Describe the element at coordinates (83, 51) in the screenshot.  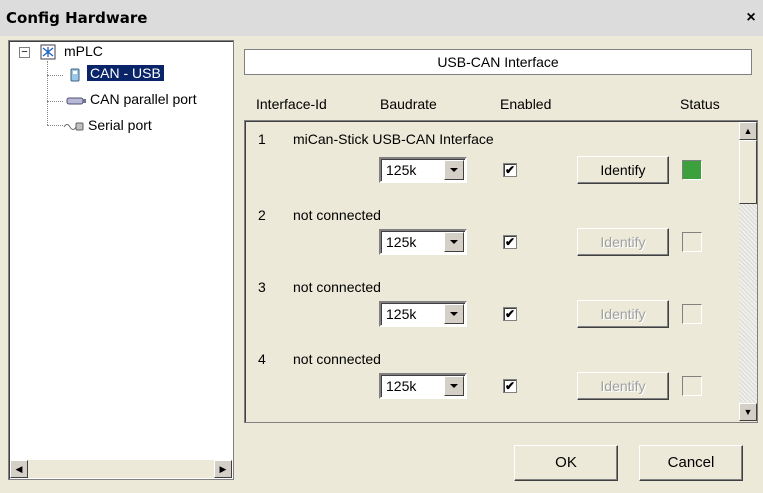
I see `tree-root-label: mPLC` at that location.